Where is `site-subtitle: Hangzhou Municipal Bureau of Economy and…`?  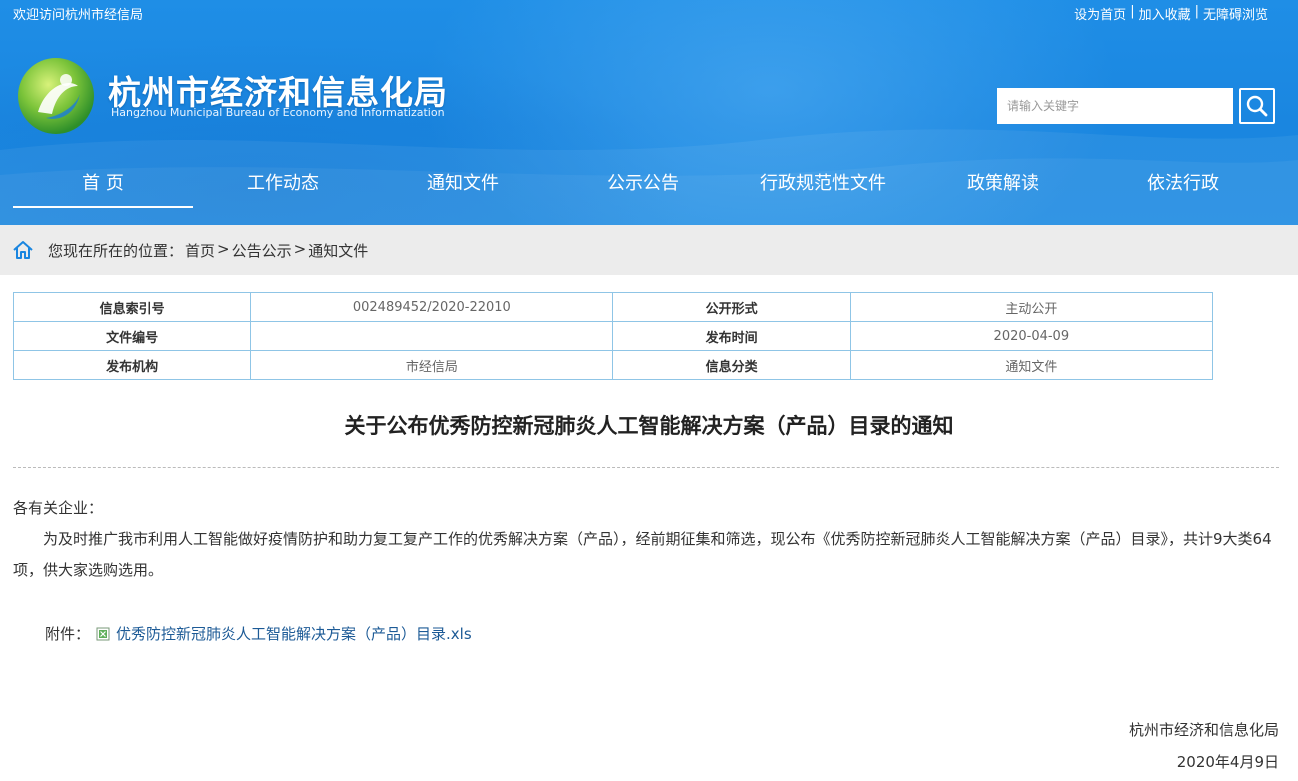
site-subtitle: Hangzhou Municipal Bureau of Economy and… is located at coordinates (278, 112).